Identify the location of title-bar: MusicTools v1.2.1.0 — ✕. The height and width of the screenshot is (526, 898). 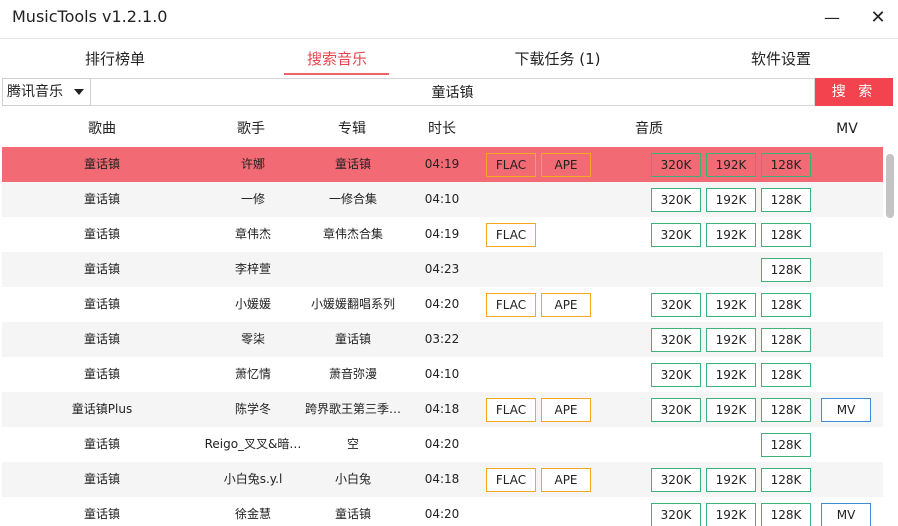
(449, 18).